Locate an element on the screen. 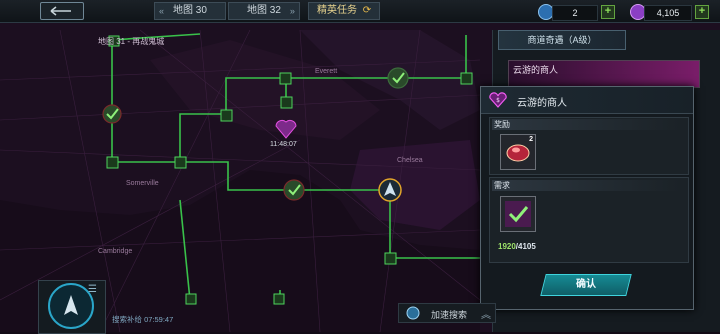 This screenshot has height=334, width=720. tab-map-32: 地图 32 » is located at coordinates (264, 11).